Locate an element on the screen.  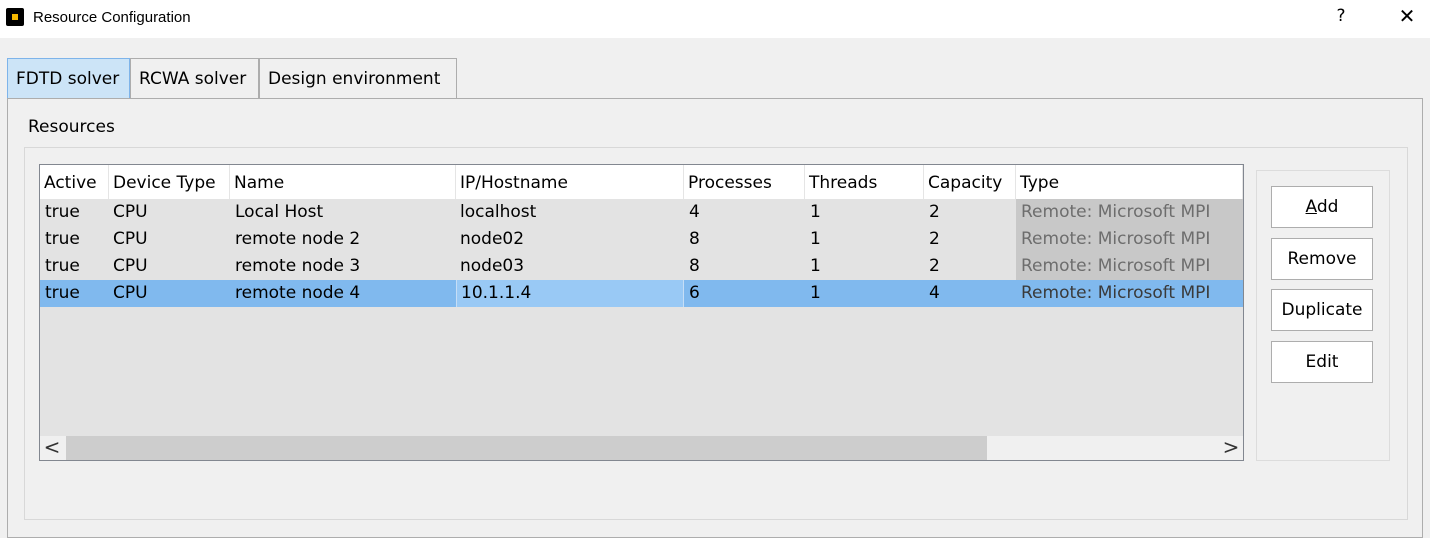
cell-ip-hostname: localhost is located at coordinates (498, 212).